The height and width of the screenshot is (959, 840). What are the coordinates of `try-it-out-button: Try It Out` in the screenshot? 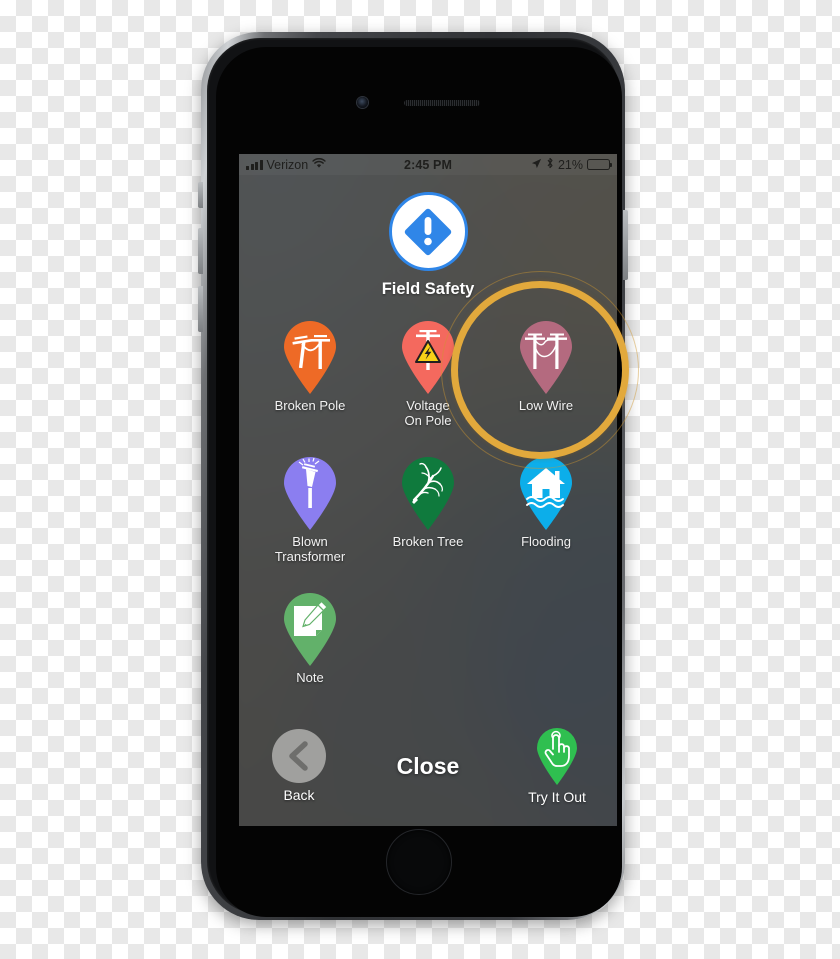 It's located at (557, 766).